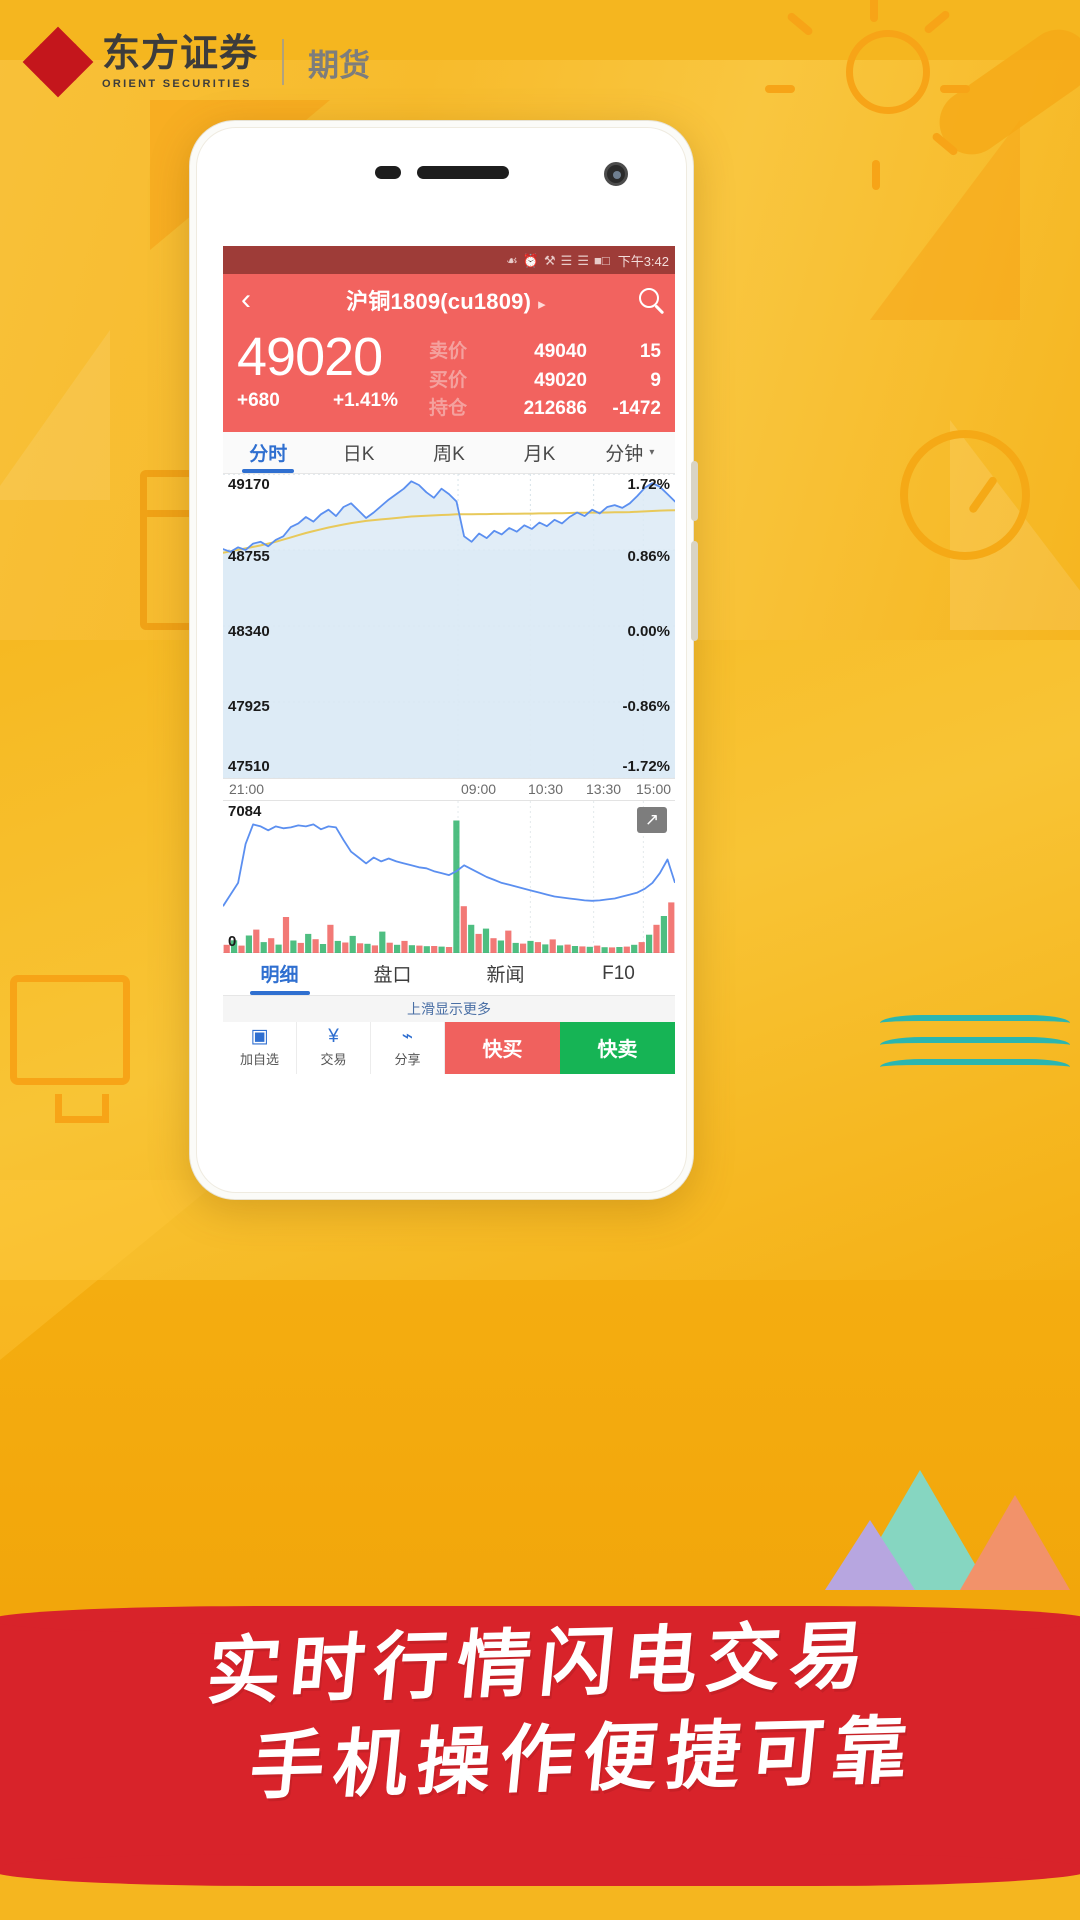 The width and height of the screenshot is (1080, 1920). Describe the element at coordinates (260, 1047) in the screenshot. I see `add-watchlist-button: ▣ 加自选` at that location.